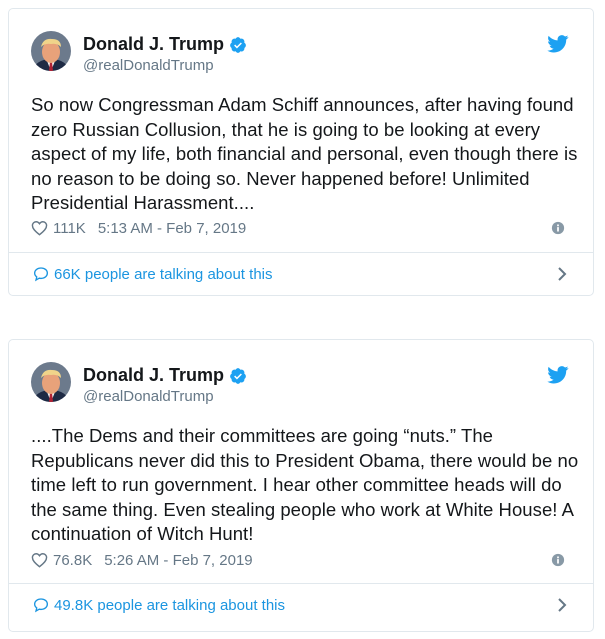  What do you see at coordinates (300, 228) in the screenshot?
I see `tweet-meta: 111K 5:13 AM - Feb 7, 2019` at bounding box center [300, 228].